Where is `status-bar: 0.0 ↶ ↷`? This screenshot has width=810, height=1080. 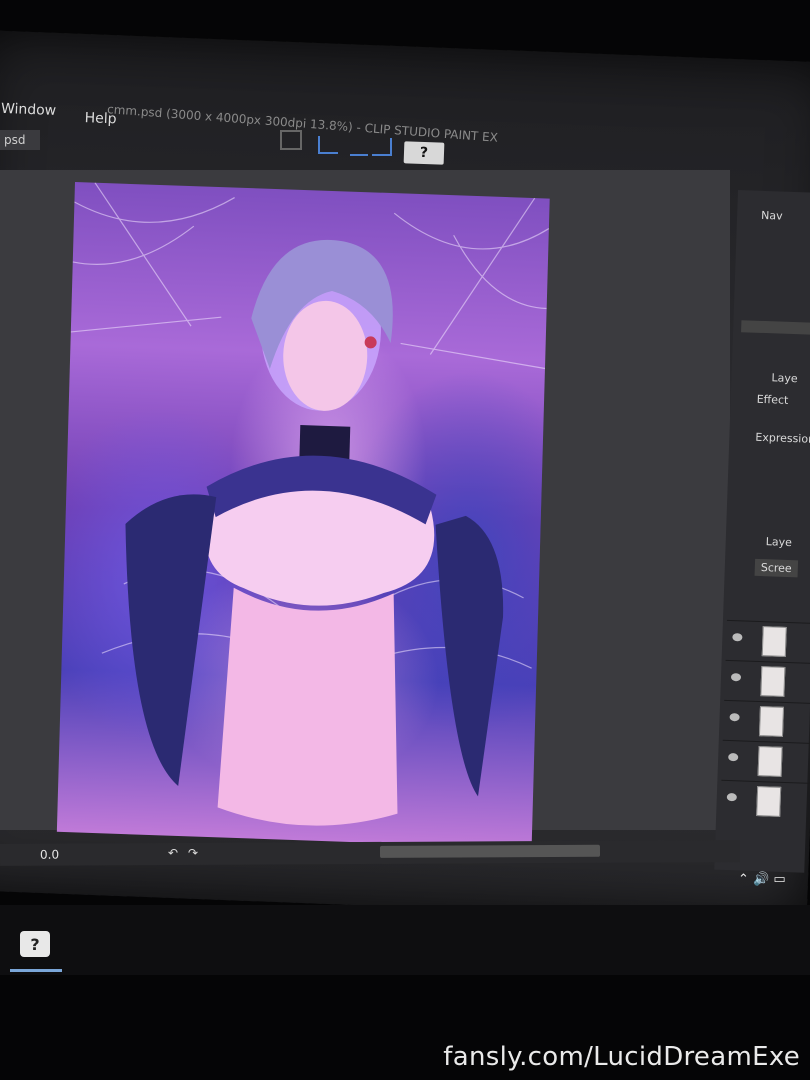
status-bar: 0.0 ↶ ↷ is located at coordinates (370, 853).